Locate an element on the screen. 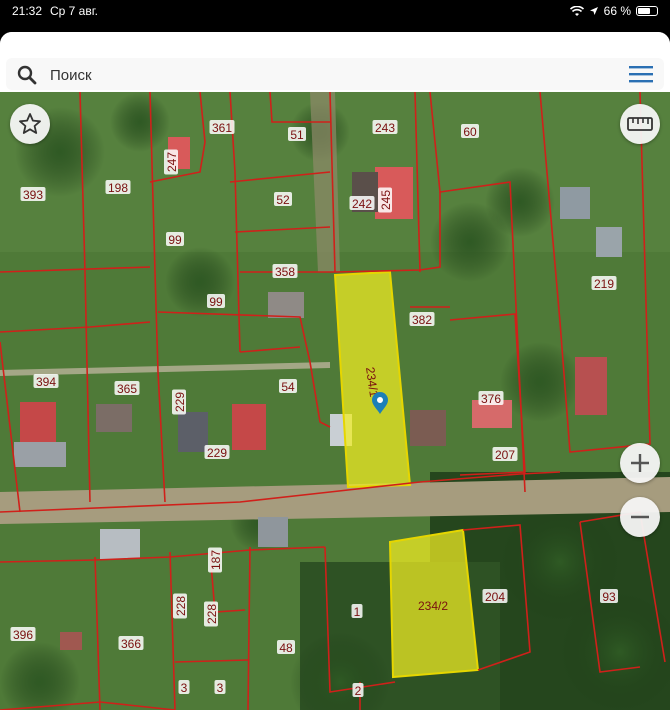  plot-label-2: 2 is located at coordinates (358, 690).